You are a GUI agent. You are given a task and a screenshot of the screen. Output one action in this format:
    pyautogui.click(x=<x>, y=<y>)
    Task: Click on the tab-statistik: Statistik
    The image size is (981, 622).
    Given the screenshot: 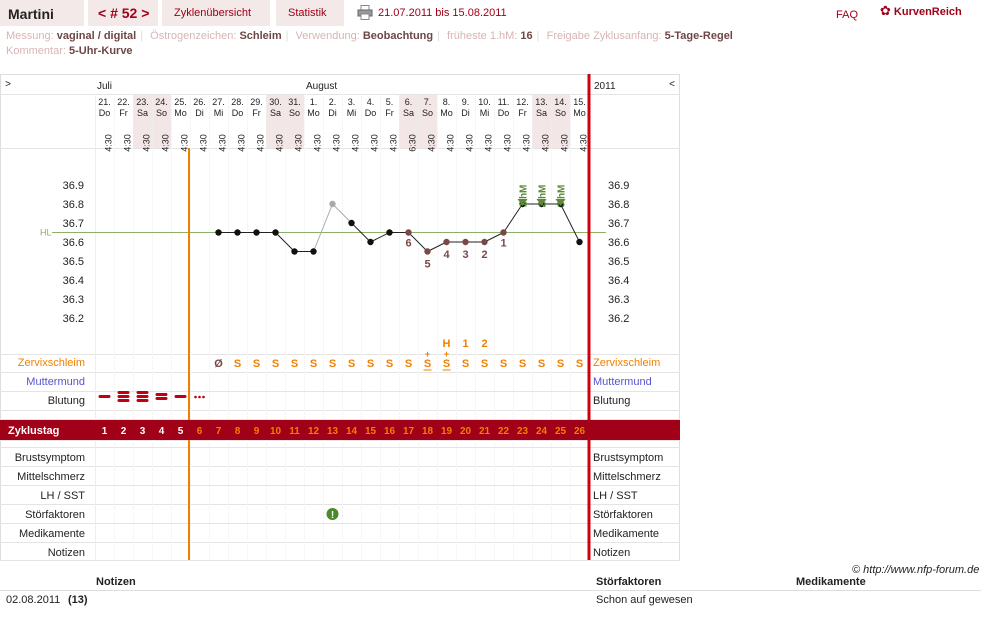 What is the action you would take?
    pyautogui.click(x=310, y=13)
    